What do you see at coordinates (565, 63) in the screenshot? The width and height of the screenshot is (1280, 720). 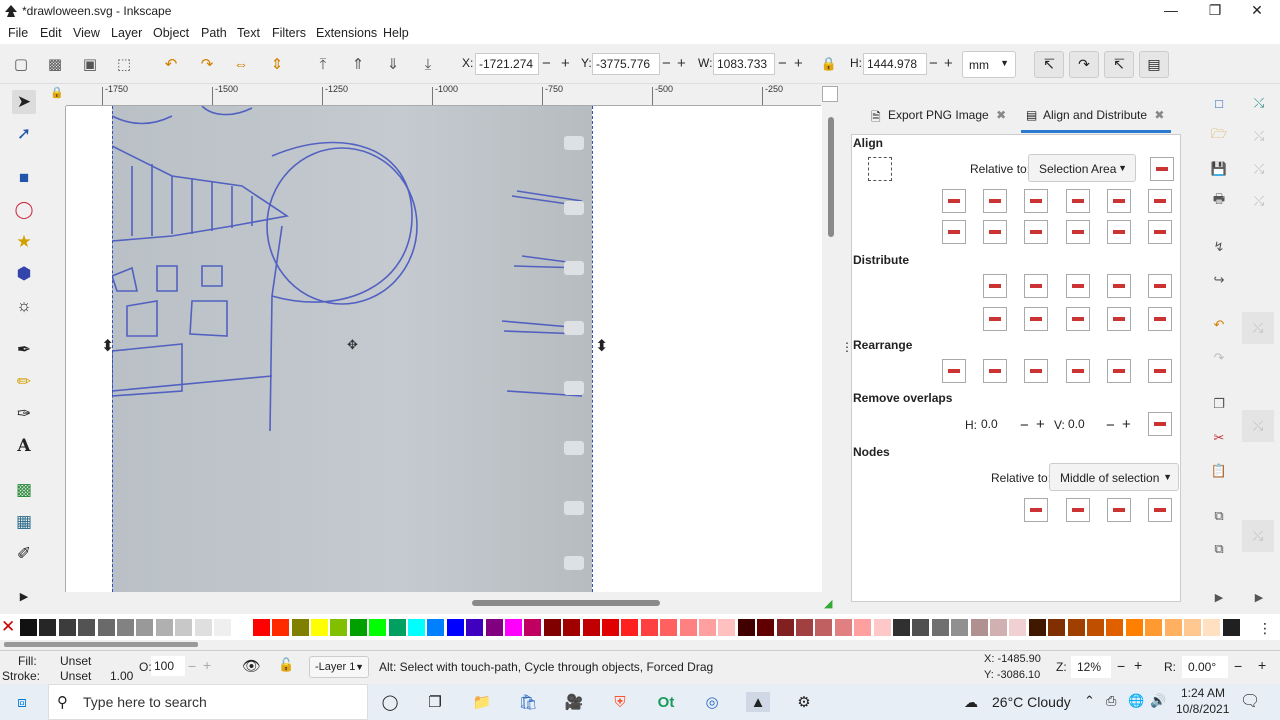 I see `x-increment-button: +` at bounding box center [565, 63].